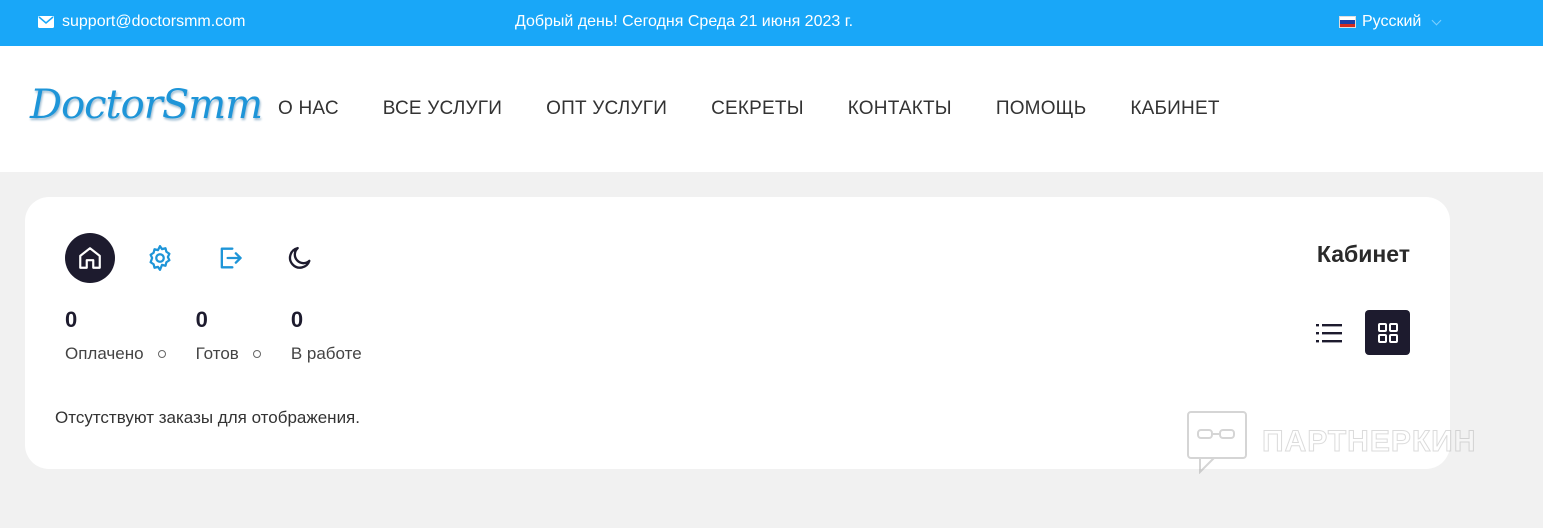 The image size is (1543, 528). What do you see at coordinates (115, 336) in the screenshot?
I see `stat-paid: 0 Оплачено` at bounding box center [115, 336].